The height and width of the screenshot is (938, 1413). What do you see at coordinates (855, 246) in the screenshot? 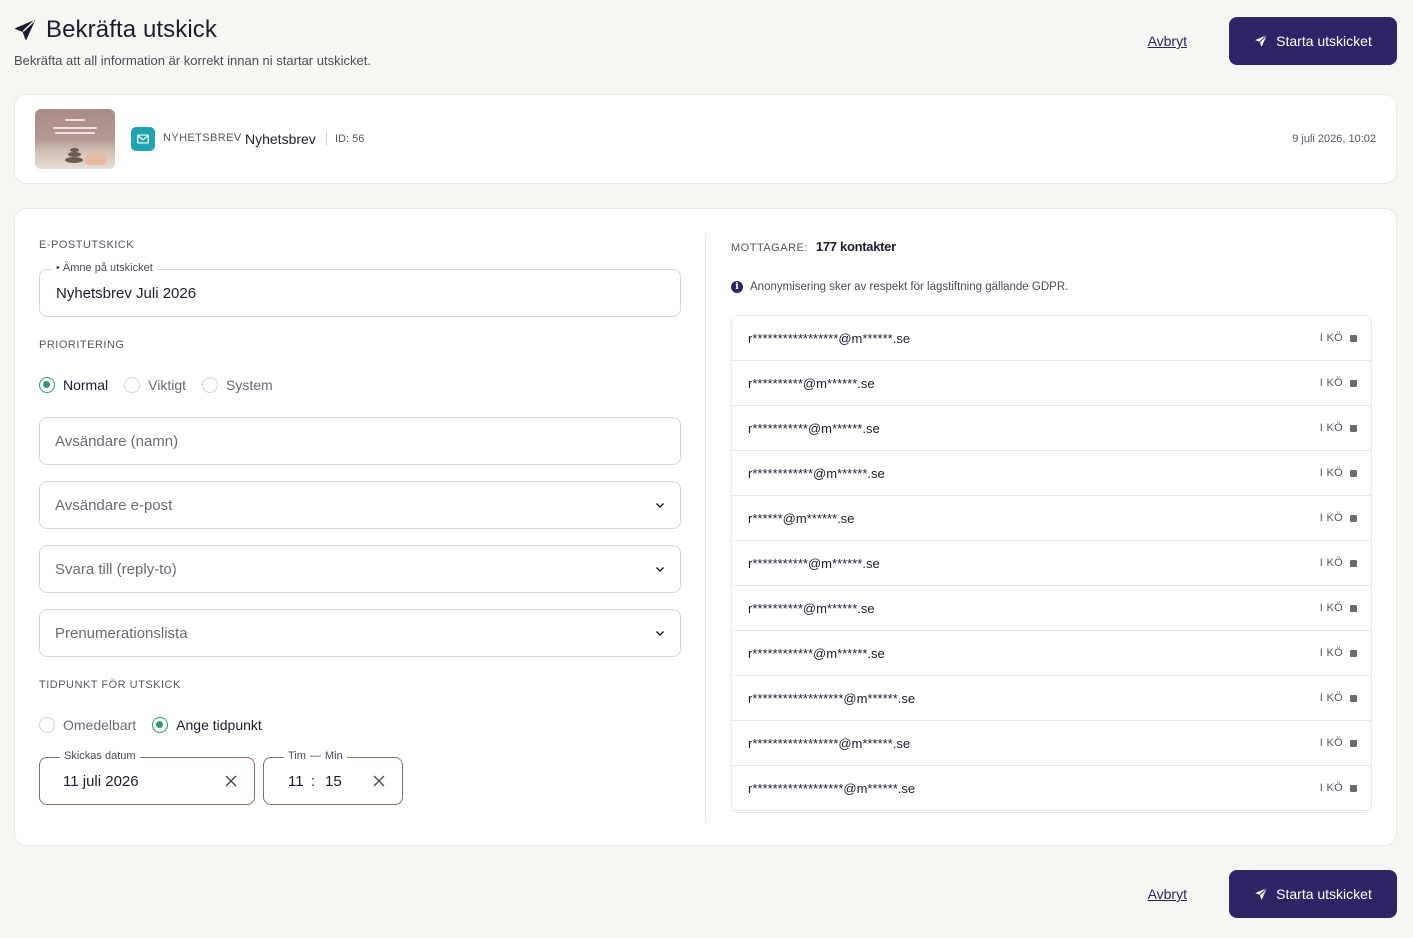
I see `recipients-count: 177 kontakter` at bounding box center [855, 246].